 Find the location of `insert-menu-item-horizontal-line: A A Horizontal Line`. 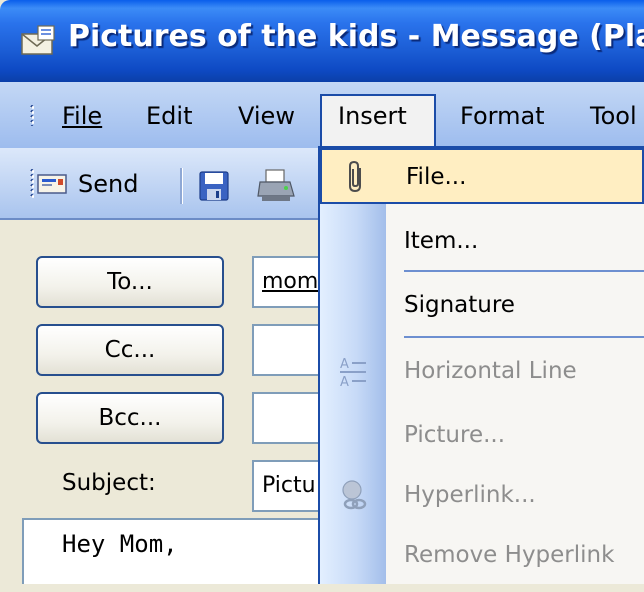

insert-menu-item-horizontal-line: A A Horizontal Line is located at coordinates (482, 372).